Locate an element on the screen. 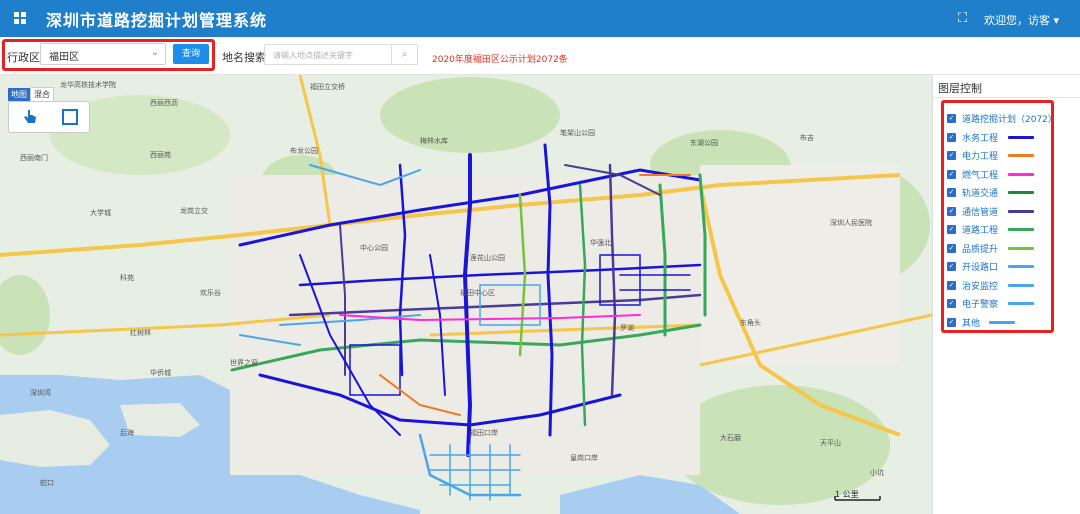 This screenshot has width=1080, height=514. map-label: 龙华高铁技术学院 is located at coordinates (88, 84).